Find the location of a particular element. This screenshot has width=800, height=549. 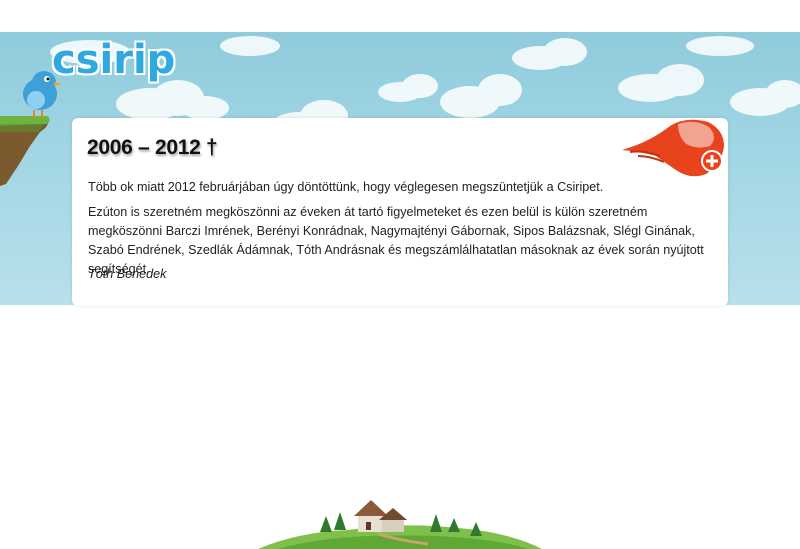

village-island-illustration is located at coordinates (400, 524).